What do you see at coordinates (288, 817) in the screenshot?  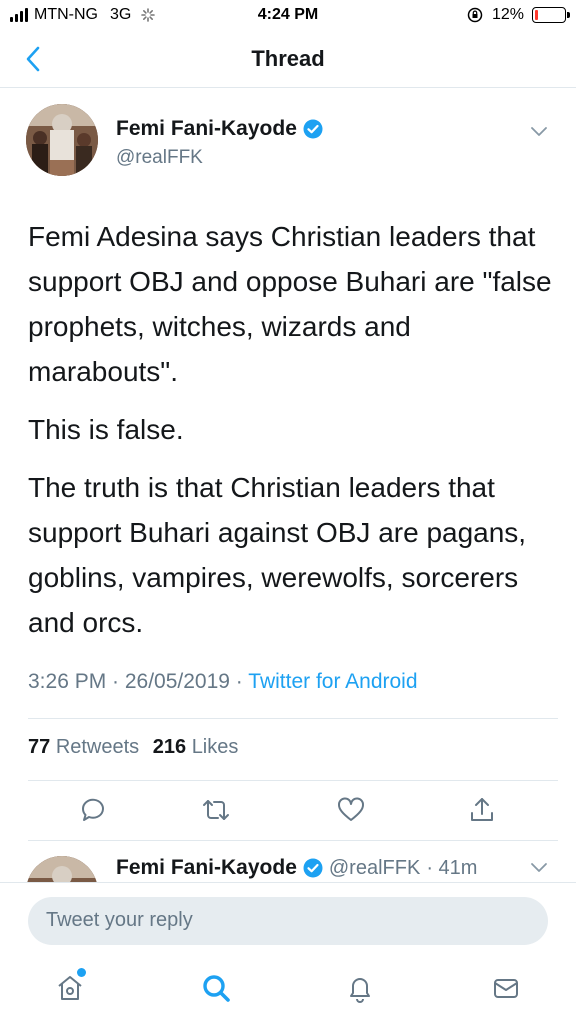 I see `tweet-actions` at bounding box center [288, 817].